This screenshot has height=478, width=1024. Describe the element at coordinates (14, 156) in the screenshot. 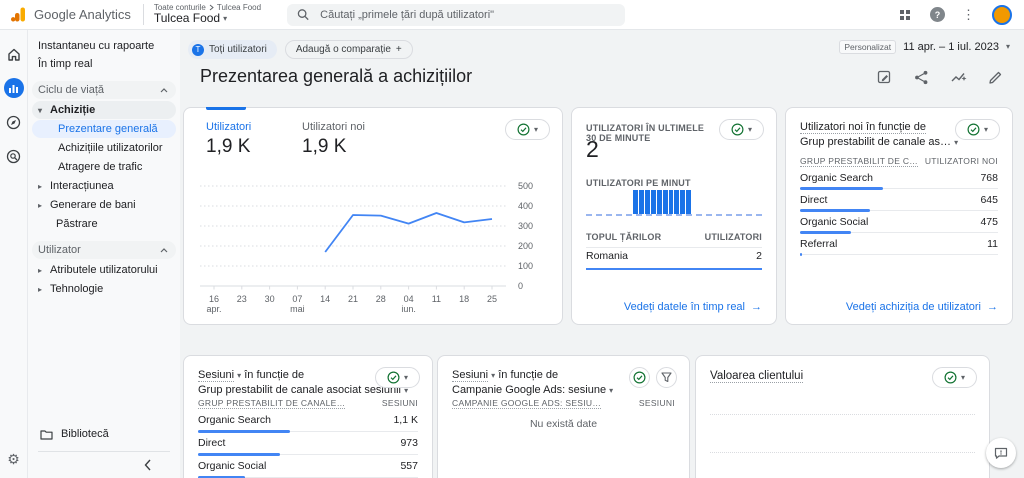

I see `advertising-icon` at that location.